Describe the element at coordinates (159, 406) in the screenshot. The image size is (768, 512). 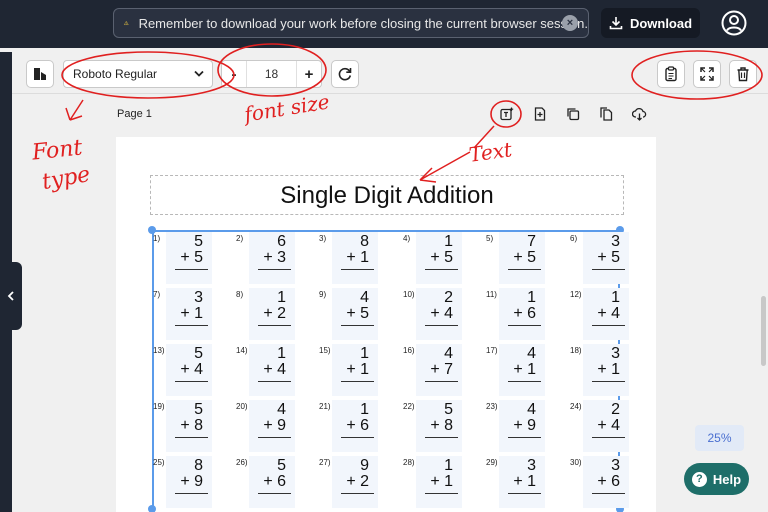
I see `problem-number: 19)` at that location.